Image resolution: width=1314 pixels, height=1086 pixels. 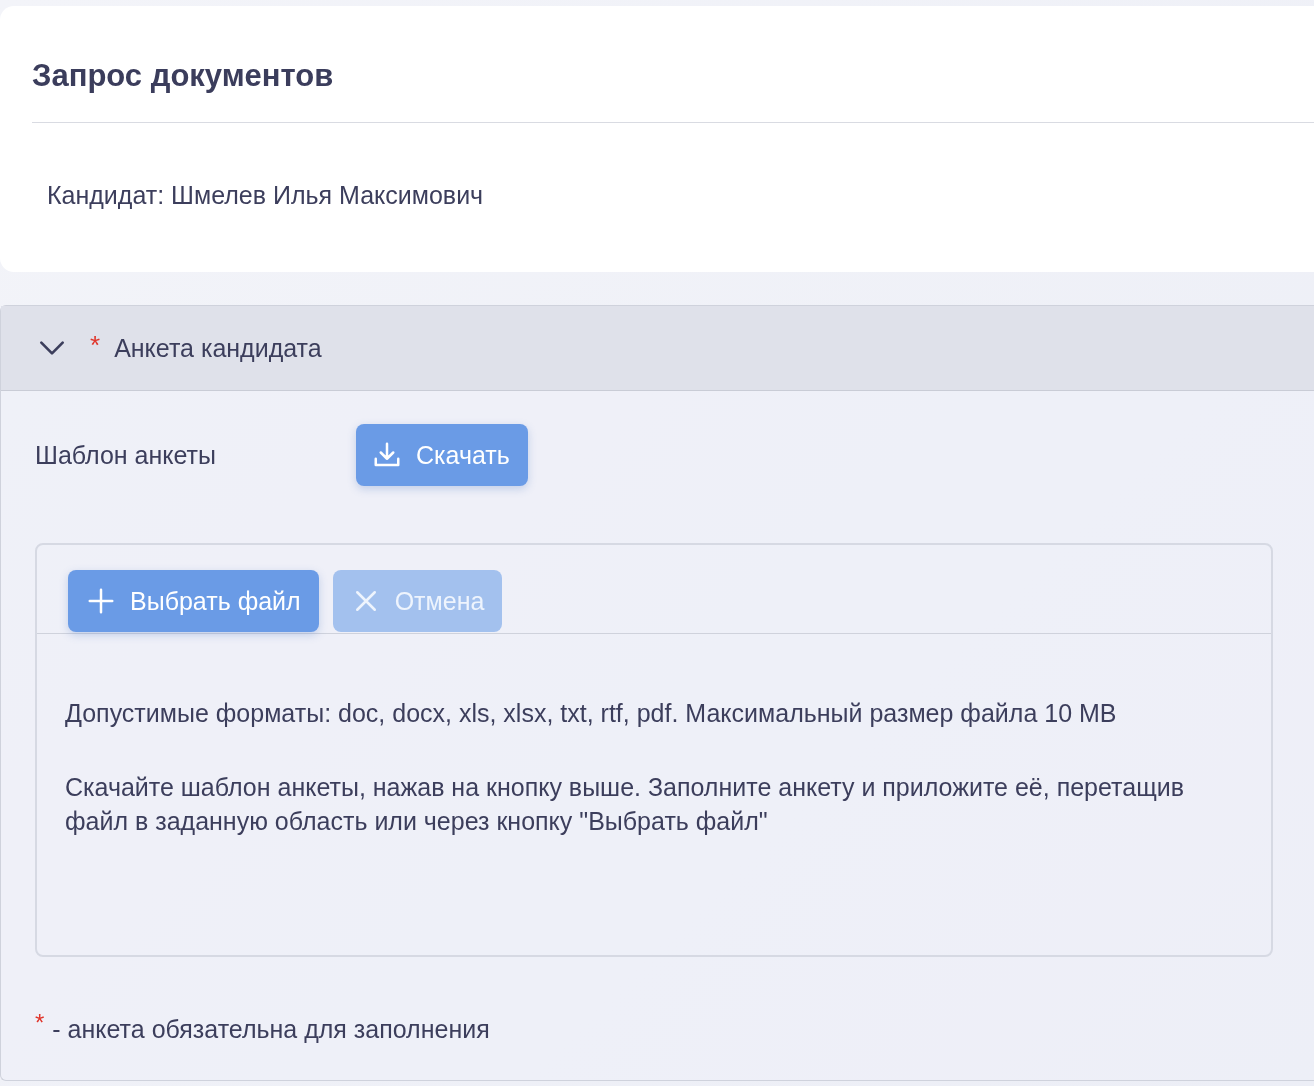 I want to click on accordion-header: * Анкета кандидата, so click(x=657, y=348).